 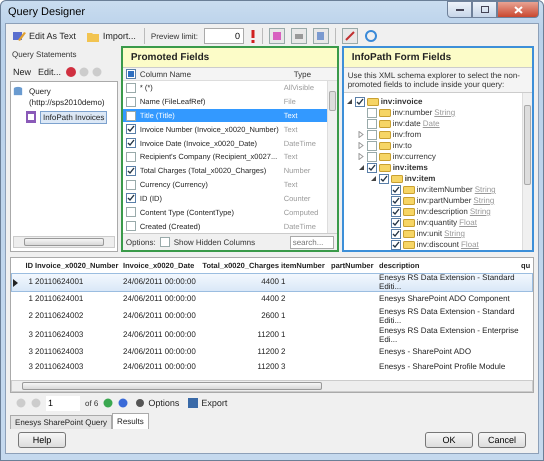 What do you see at coordinates (63, 403) in the screenshot?
I see `page-field: 1` at bounding box center [63, 403].